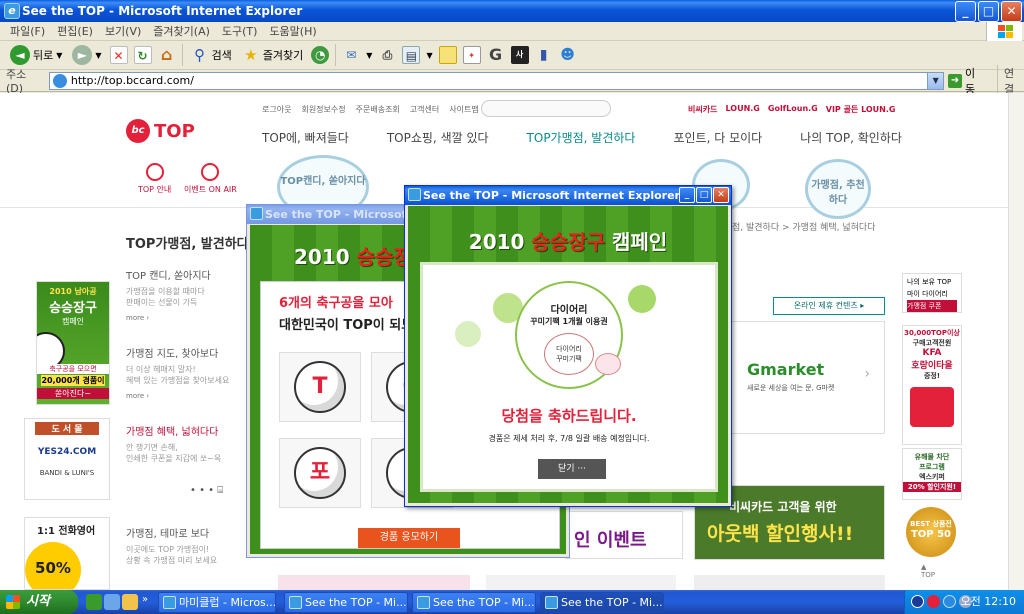 This screenshot has height=614, width=1024. I want to click on online-content-button: 온라인 제휴 컨텐츠 ▸, so click(829, 306).